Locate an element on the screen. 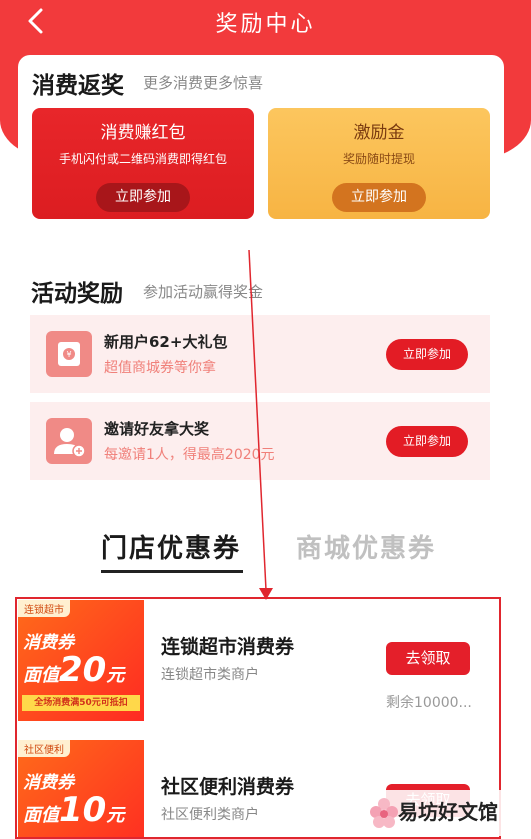 This screenshot has width=531, height=839. coupon-face-value: 面值20元 is located at coordinates (73, 670).